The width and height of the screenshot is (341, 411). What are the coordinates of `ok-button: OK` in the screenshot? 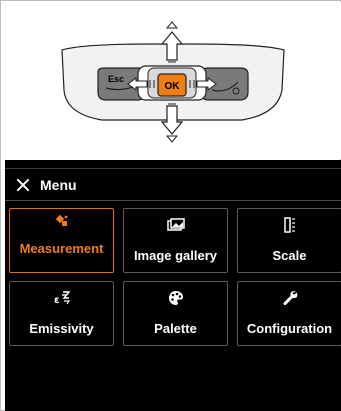 It's located at (172, 85).